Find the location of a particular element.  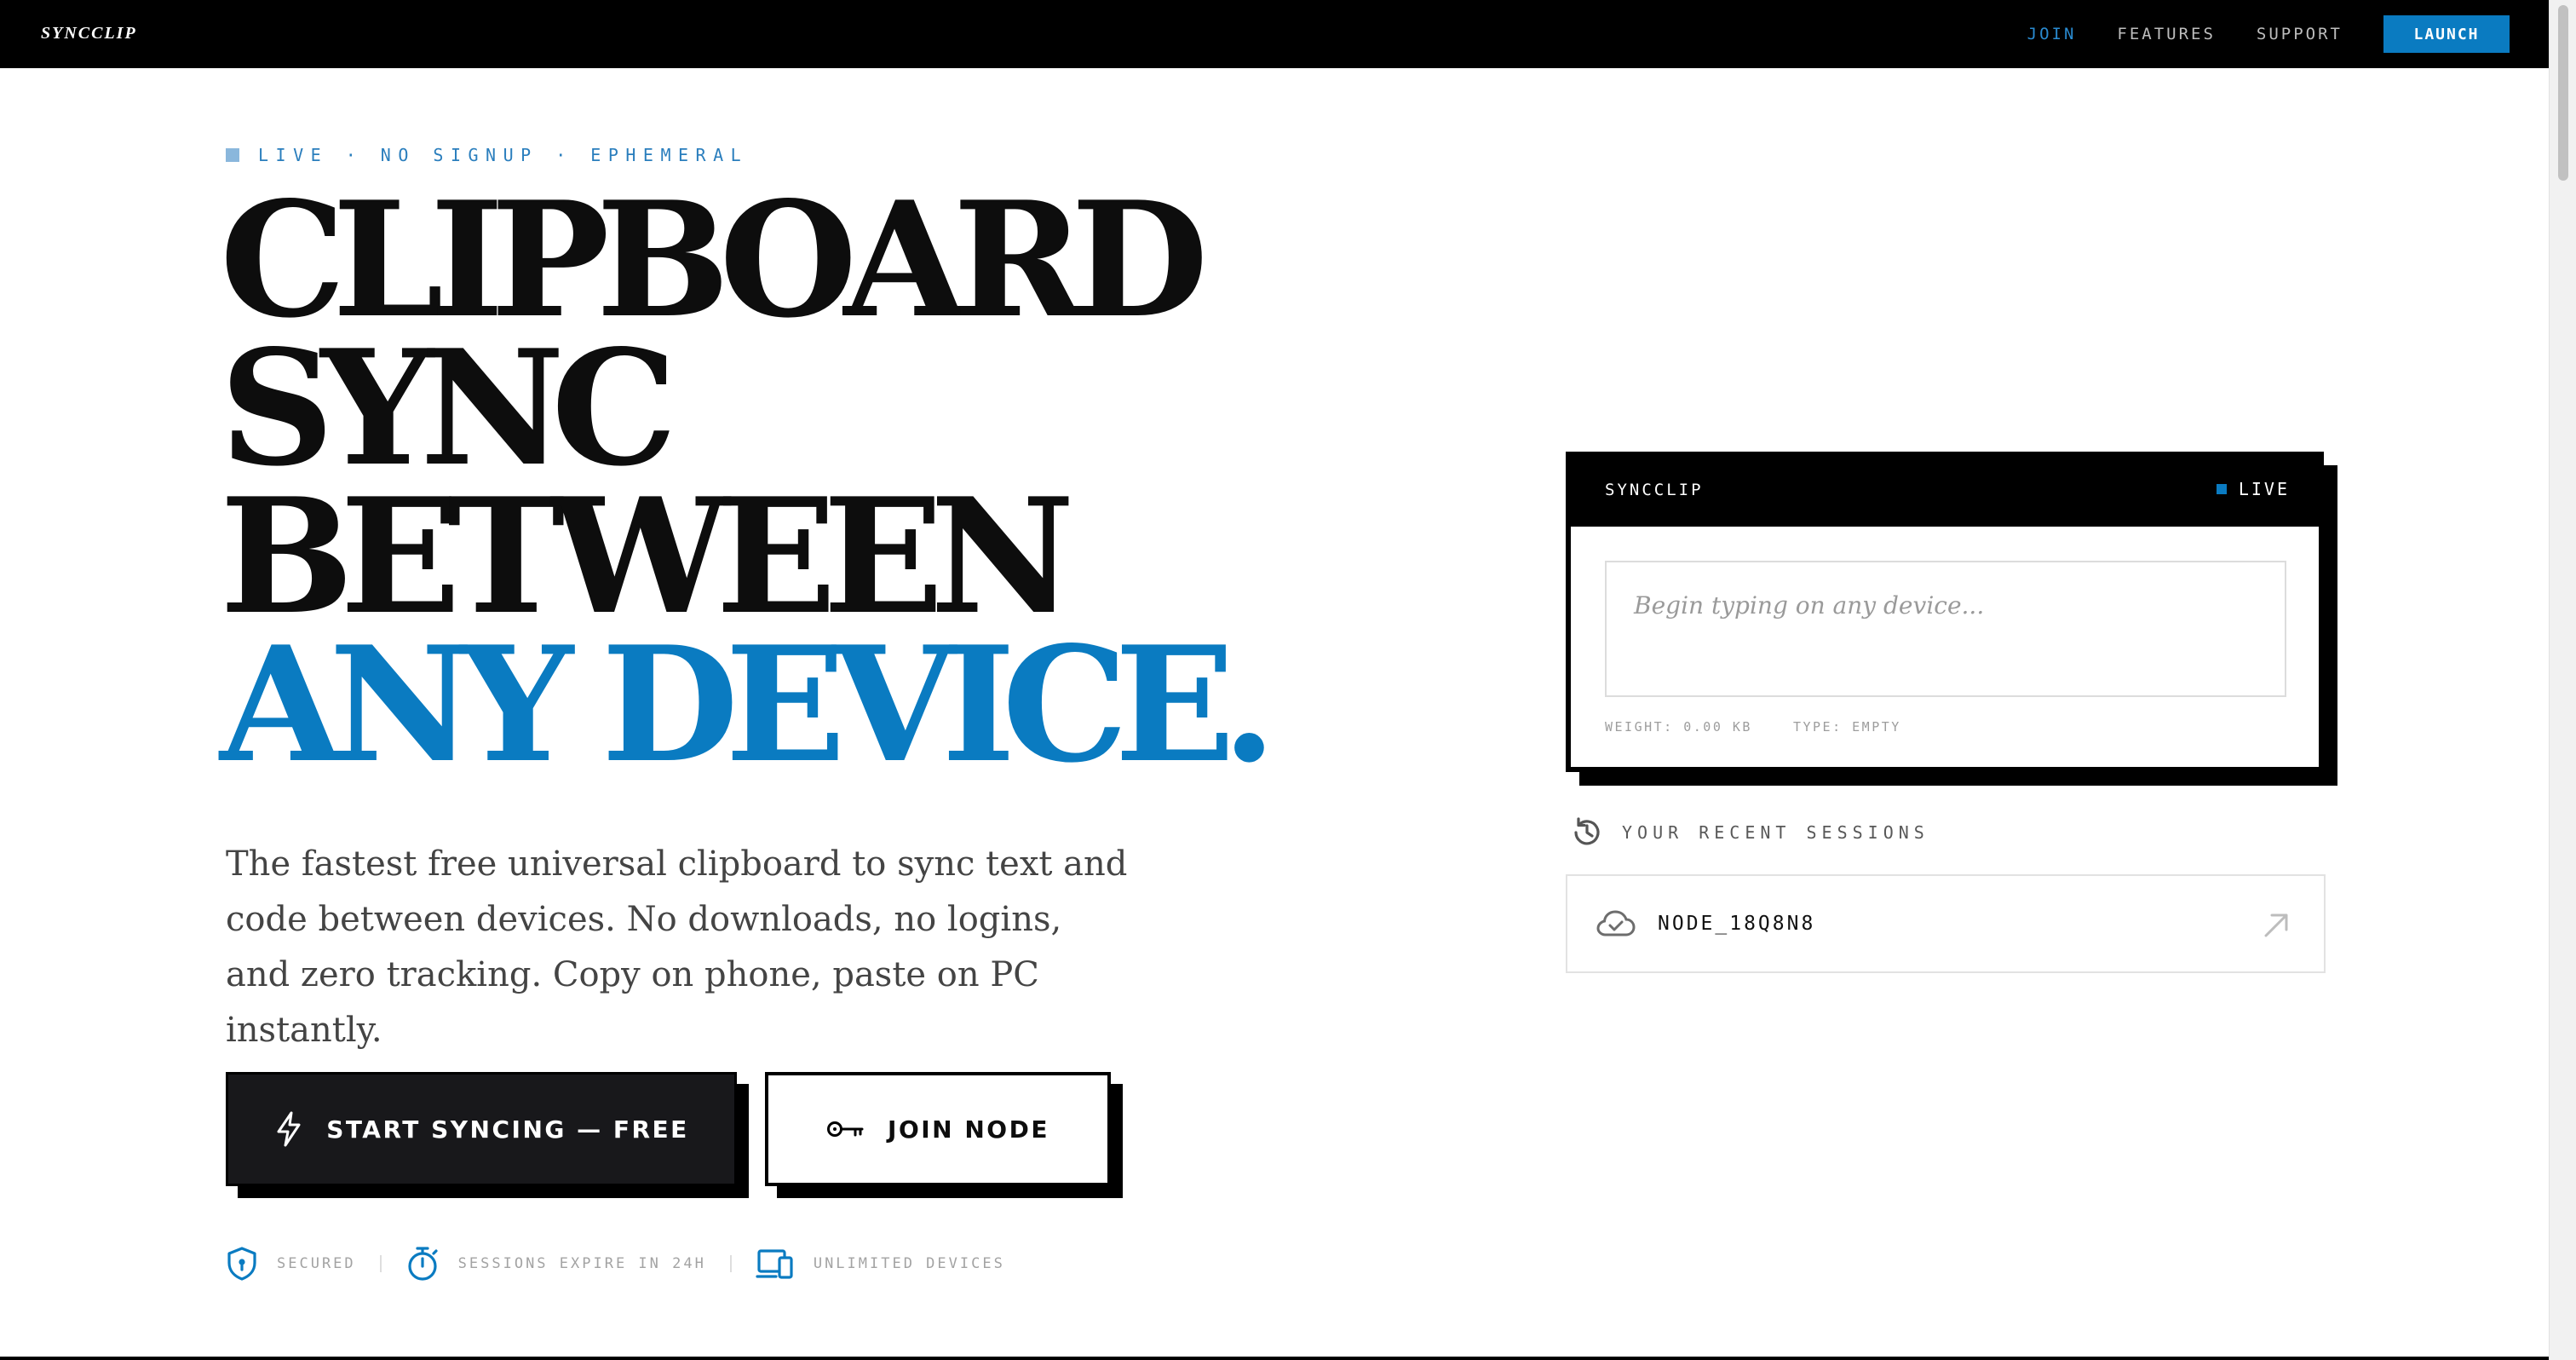

join-node-button: JOIN NODE is located at coordinates (938, 1129).